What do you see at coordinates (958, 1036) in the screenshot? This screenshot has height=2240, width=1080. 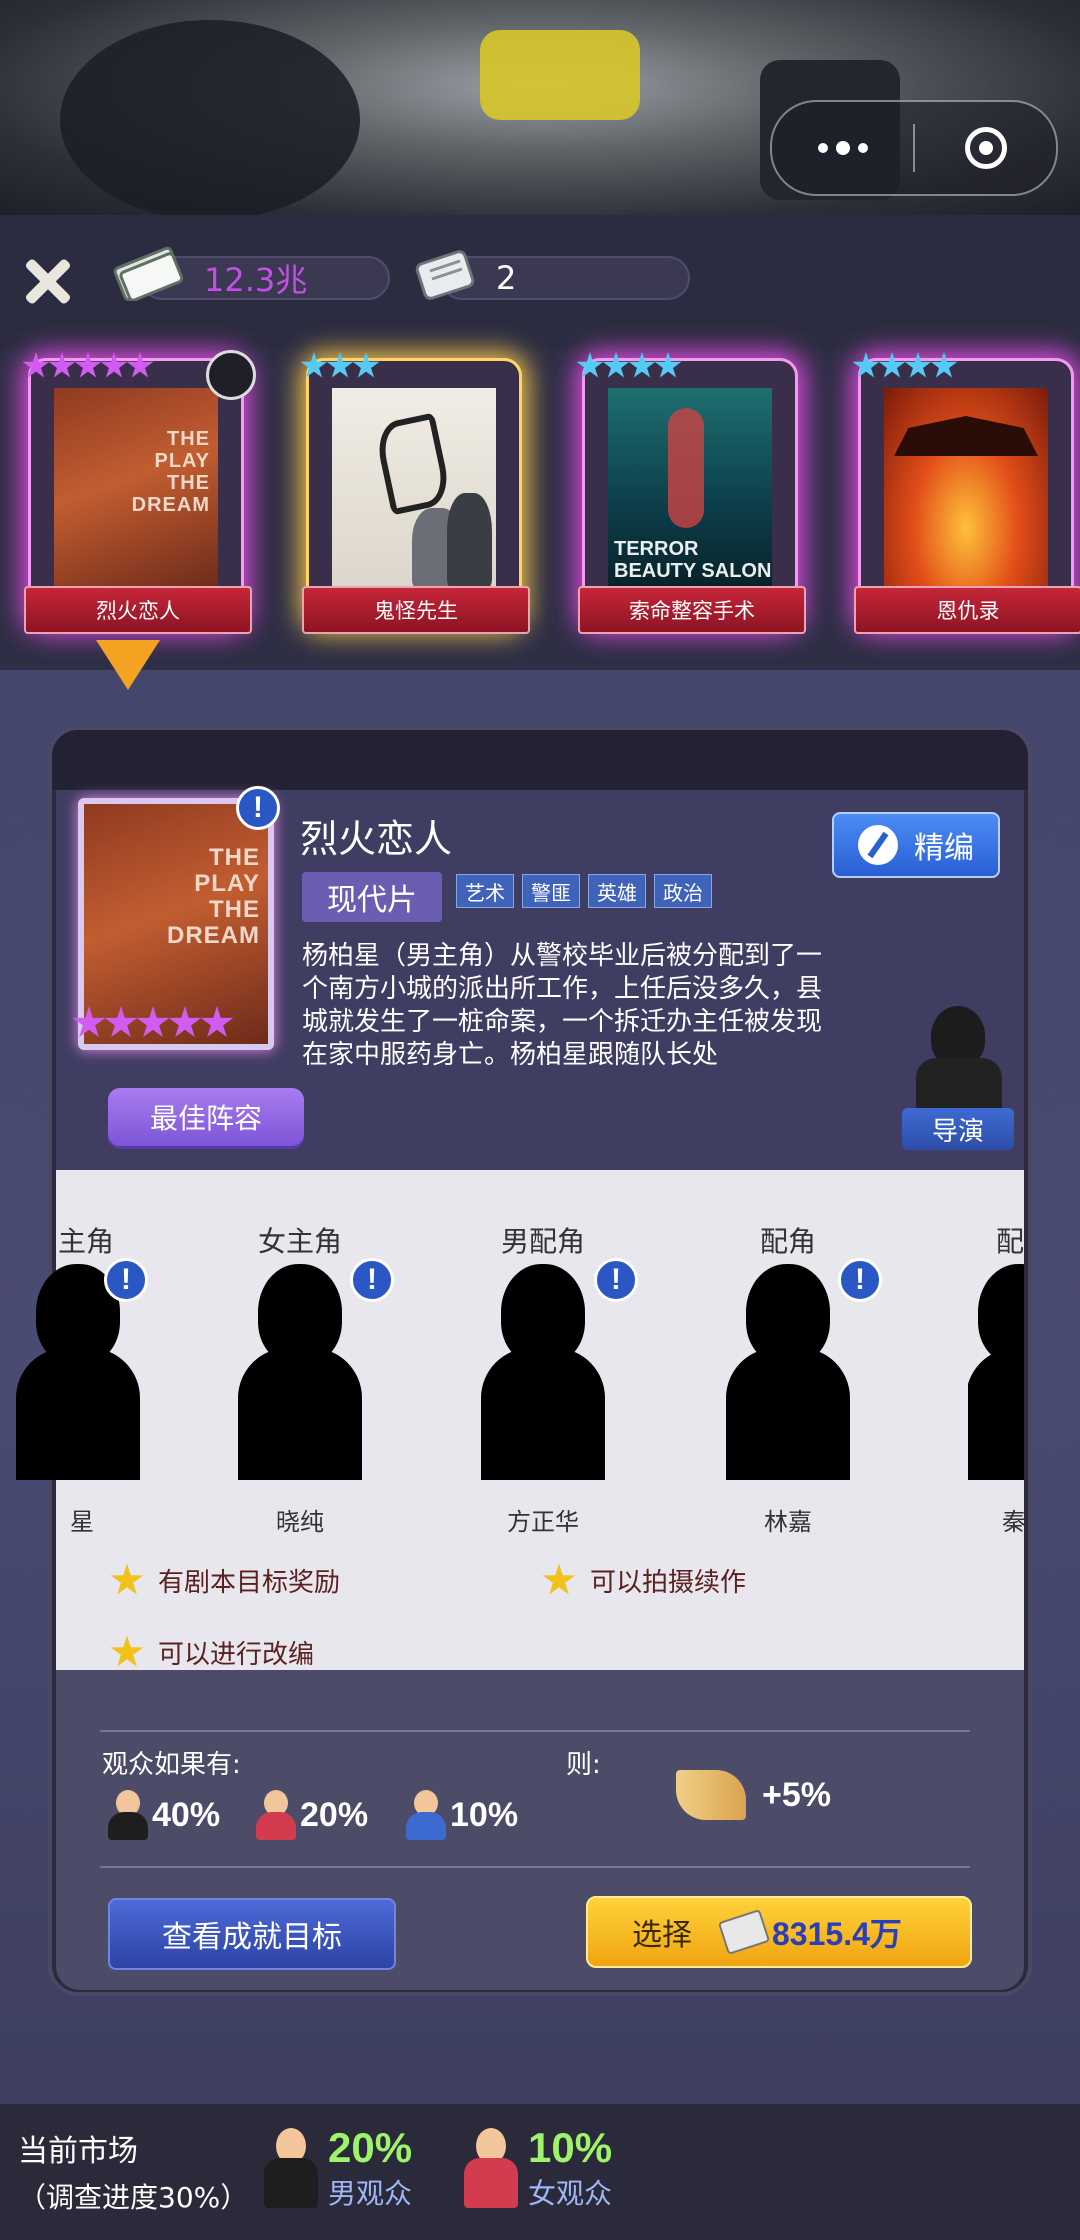 I see `director-avatar` at bounding box center [958, 1036].